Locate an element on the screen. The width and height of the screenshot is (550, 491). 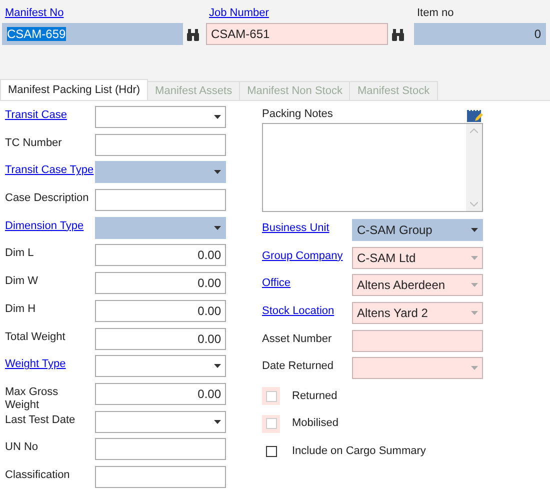
field-label: Max Gross Weight is located at coordinates (32, 399).